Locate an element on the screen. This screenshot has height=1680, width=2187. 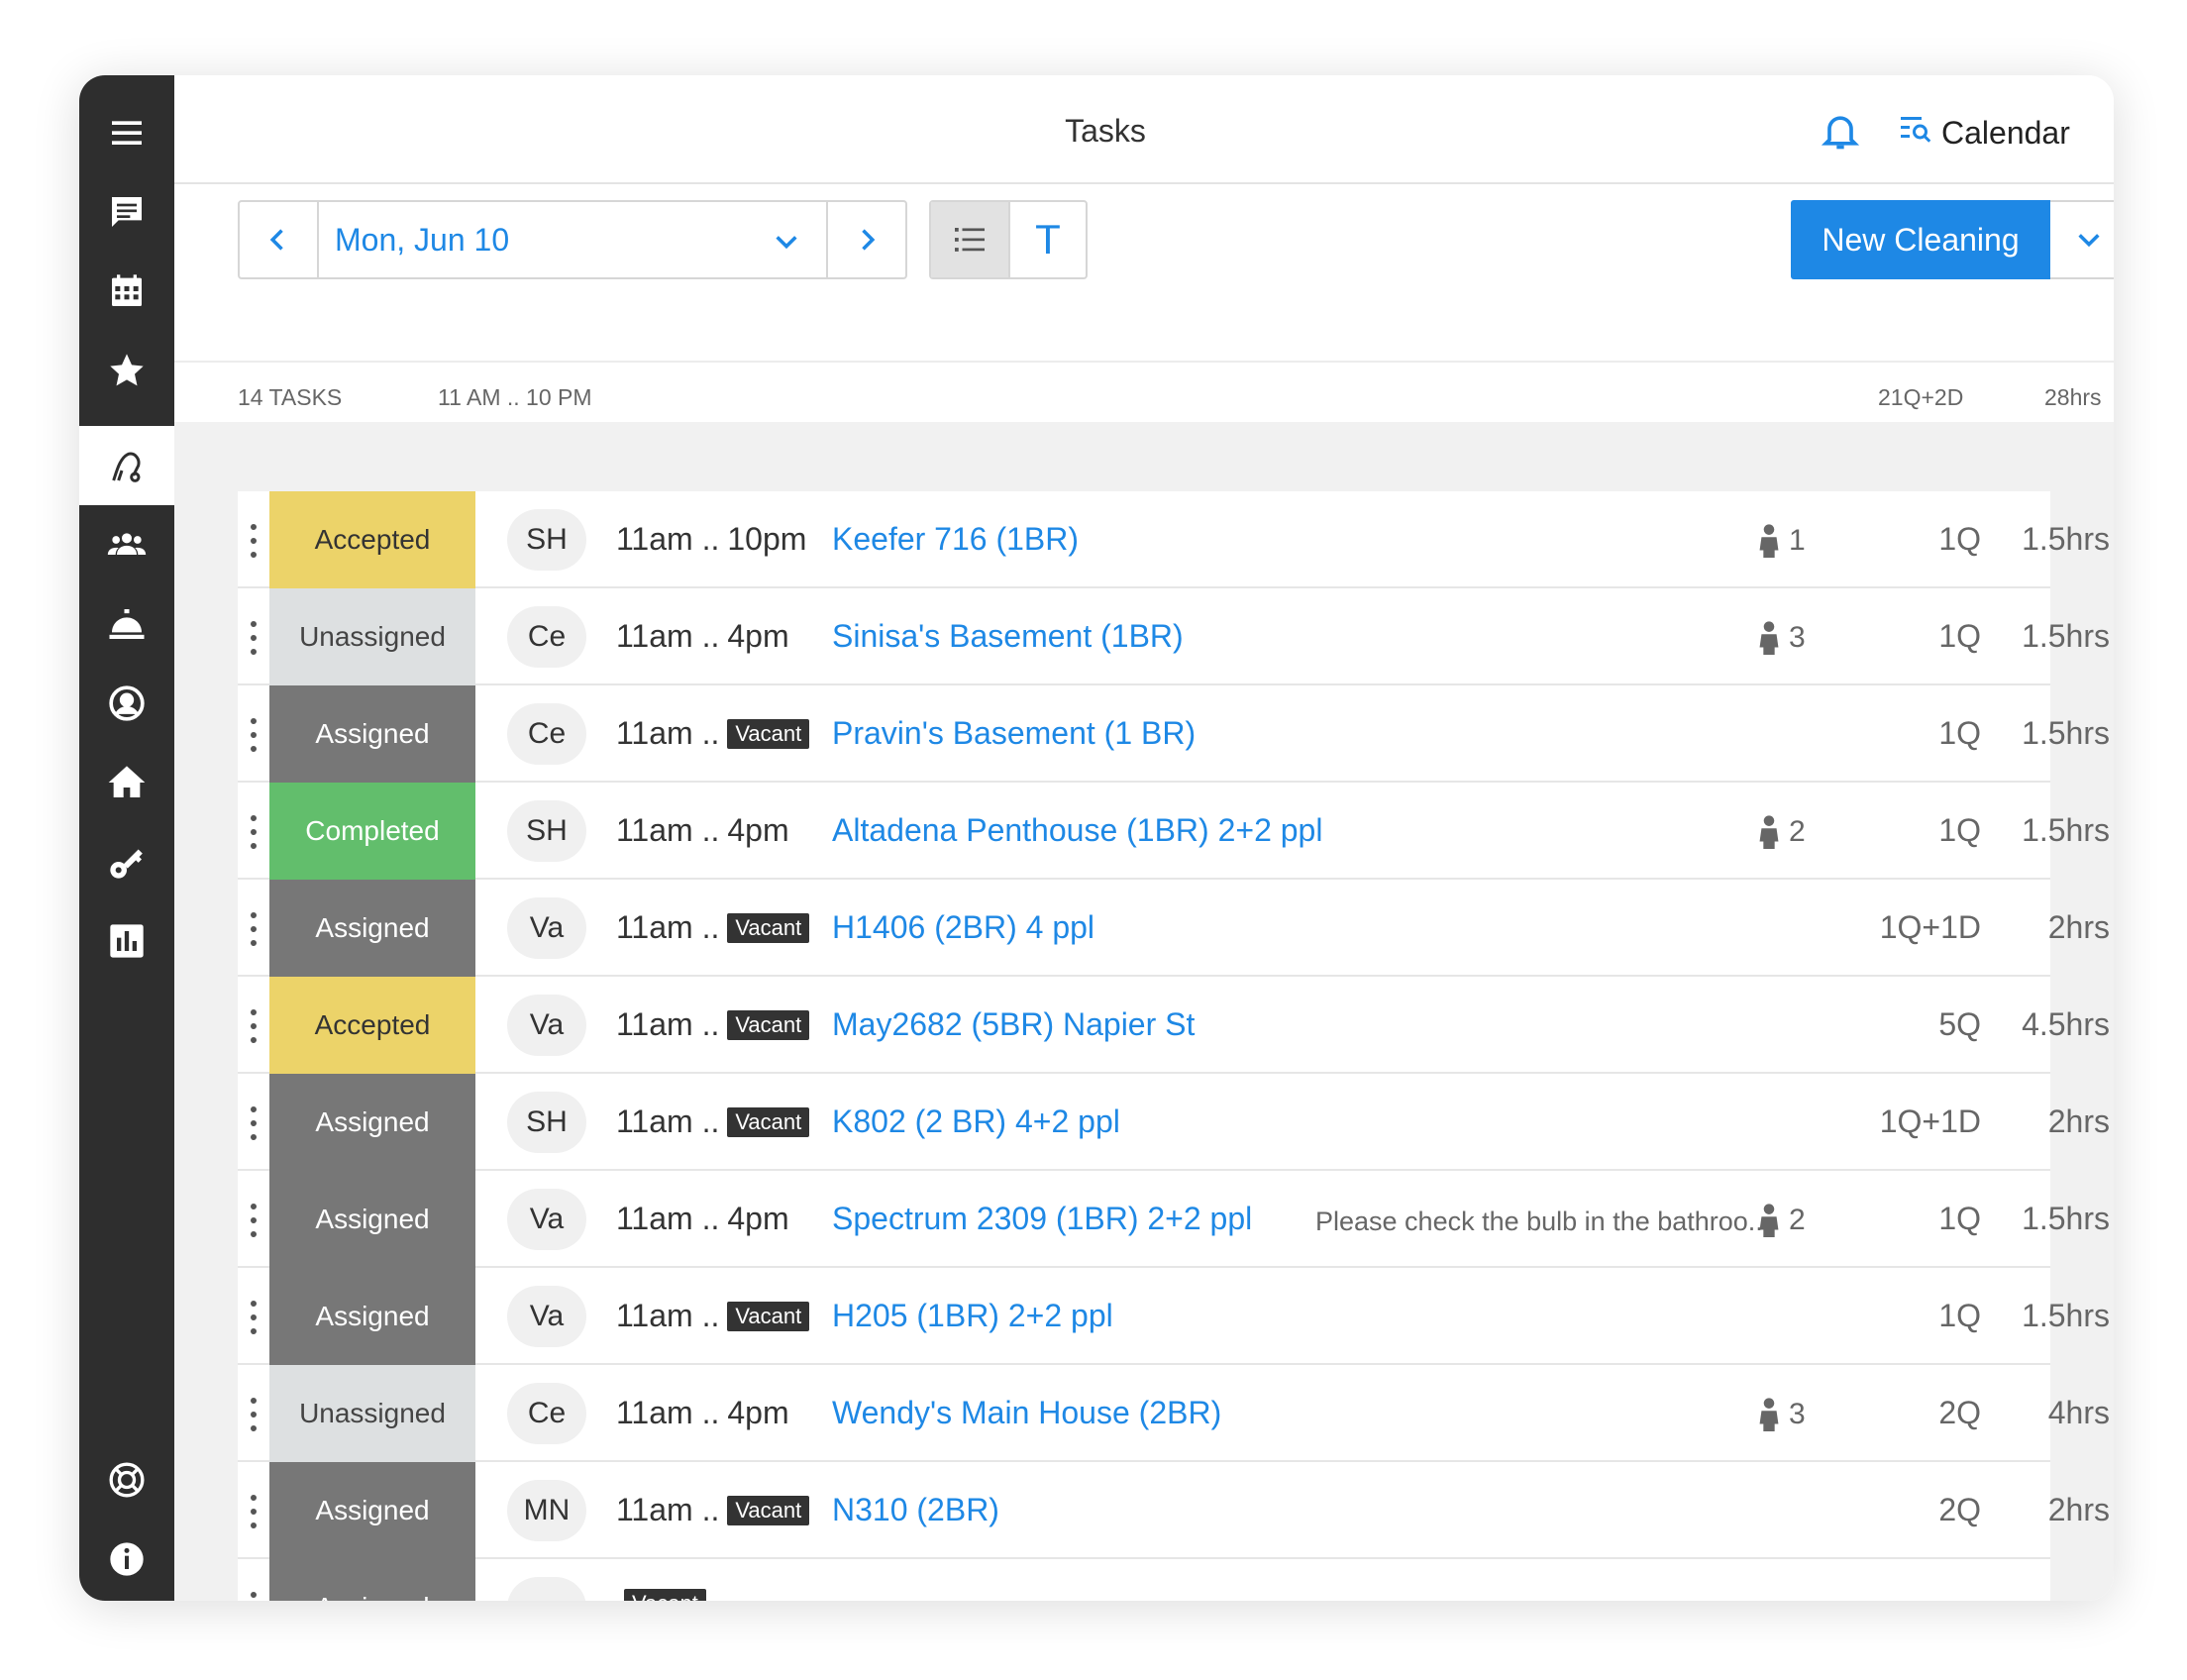
bell-icon is located at coordinates (1840, 131).